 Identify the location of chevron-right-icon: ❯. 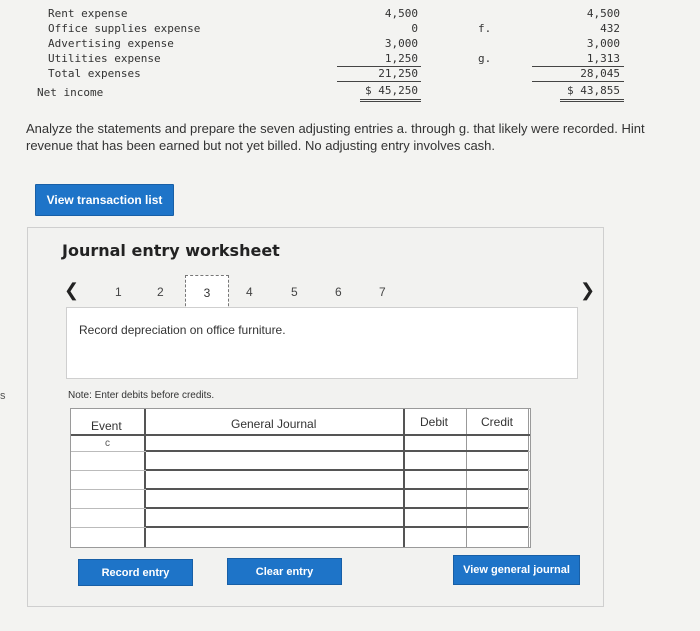
(587, 290).